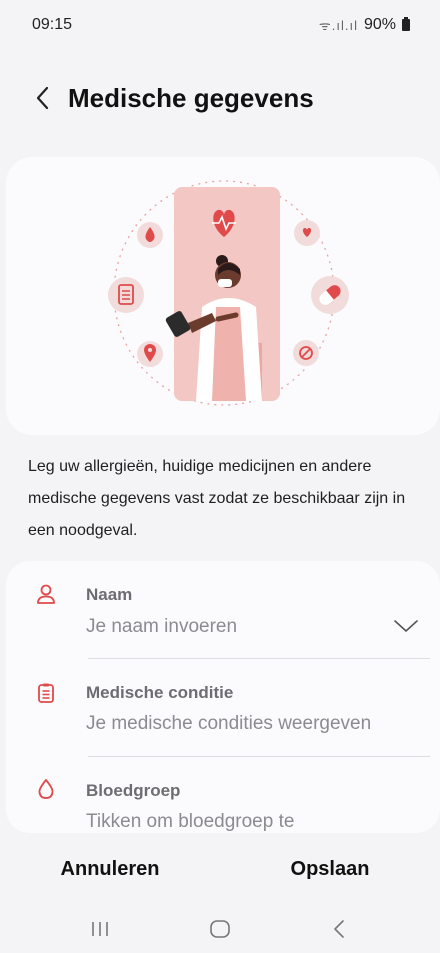 This screenshot has width=440, height=953. I want to click on name-placeholder: Je naam invoeren, so click(161, 627).